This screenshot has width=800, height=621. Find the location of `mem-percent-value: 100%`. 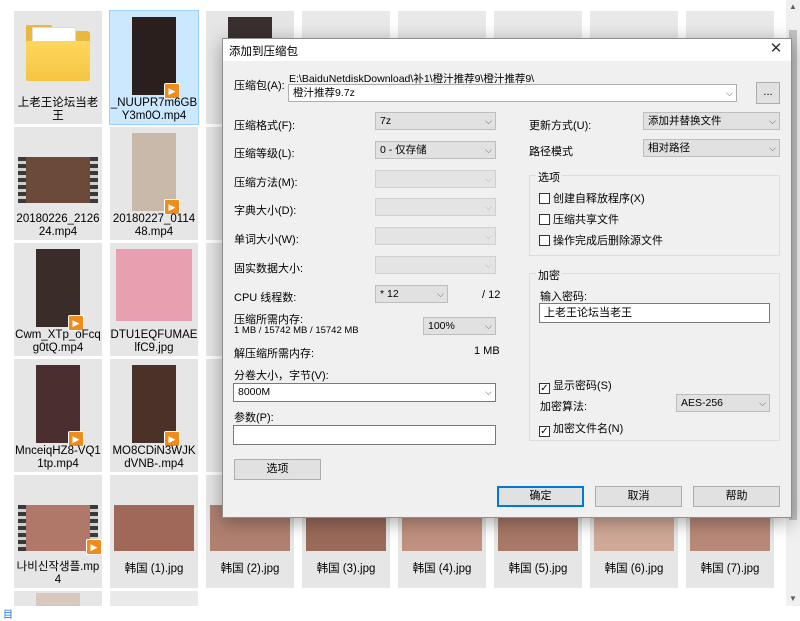

mem-percent-value: 100% is located at coordinates (441, 326).